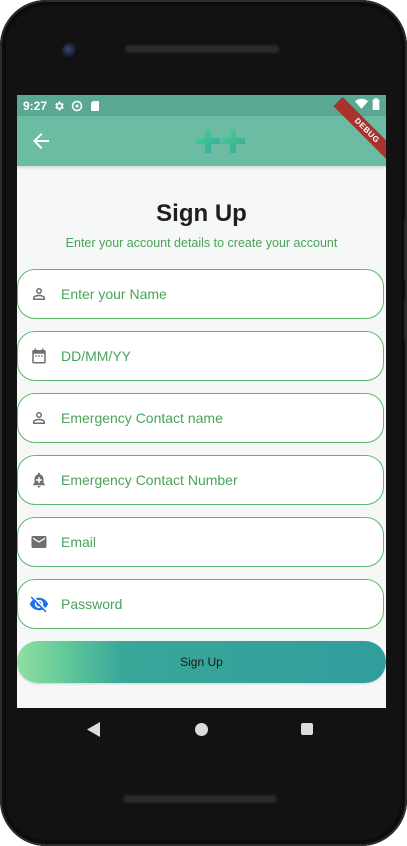 The height and width of the screenshot is (846, 407). I want to click on status-time: 9:27, so click(35, 105).